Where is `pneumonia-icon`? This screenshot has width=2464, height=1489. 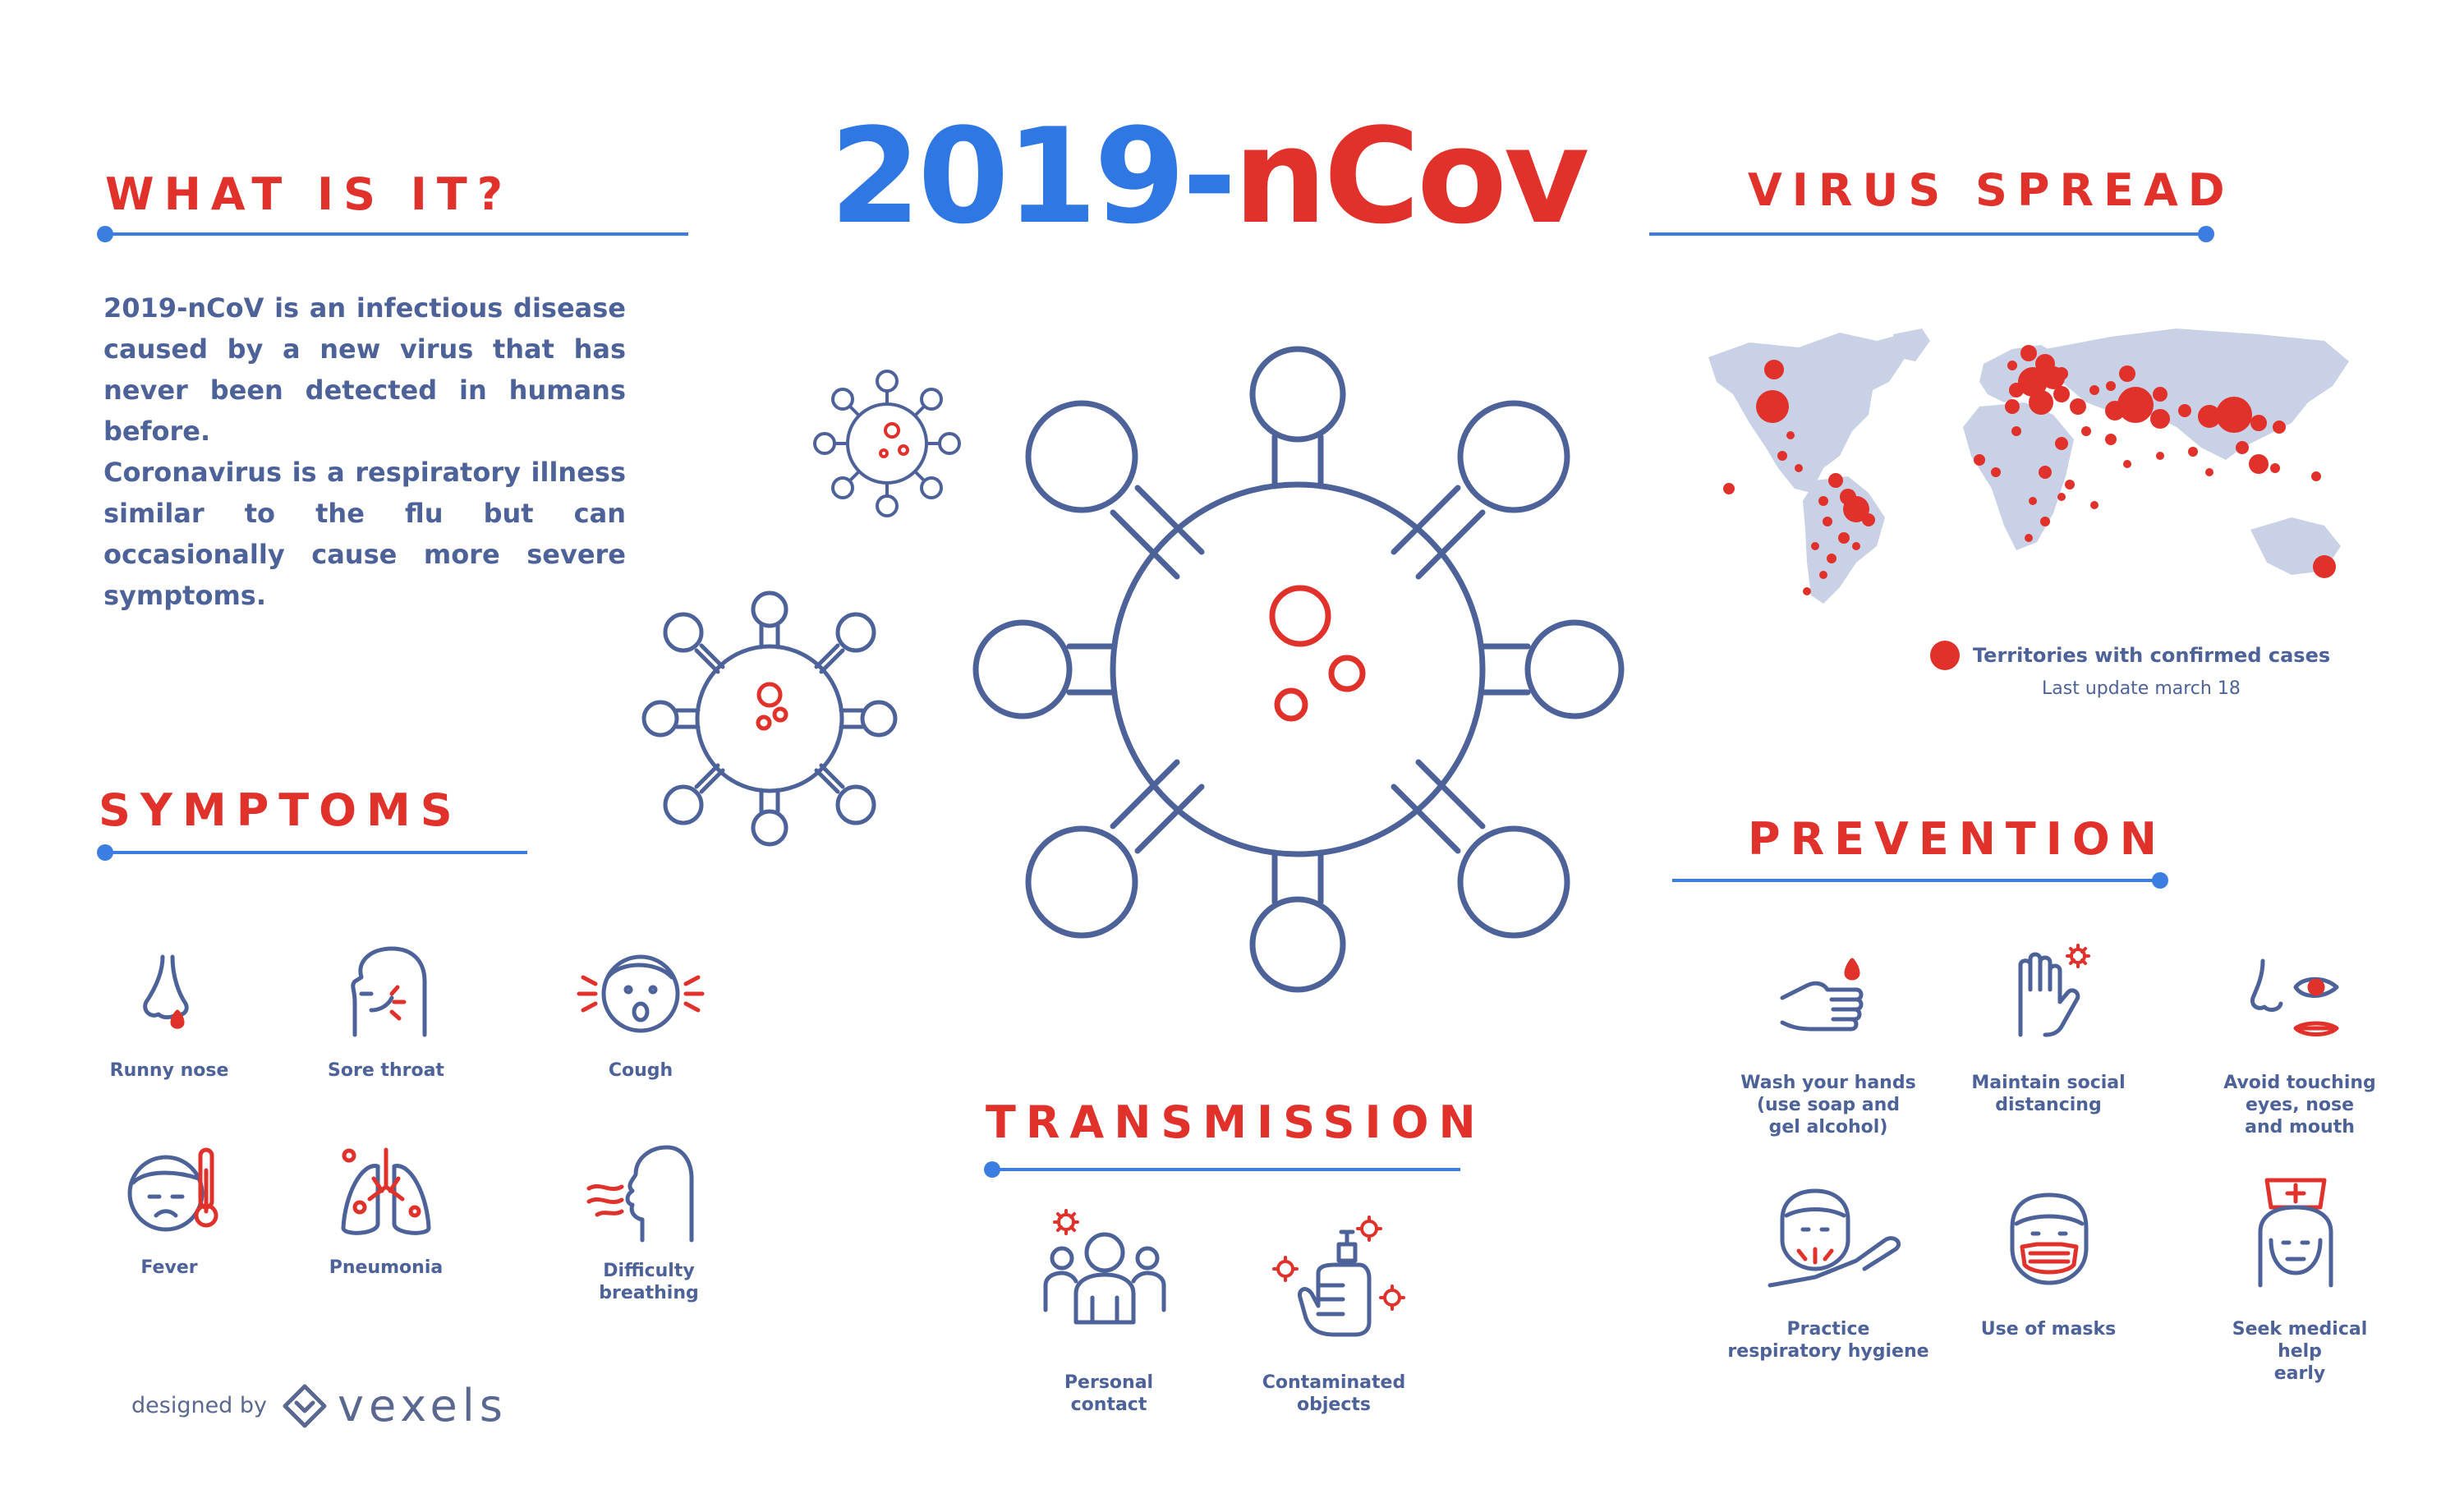
pneumonia-icon is located at coordinates (386, 1191).